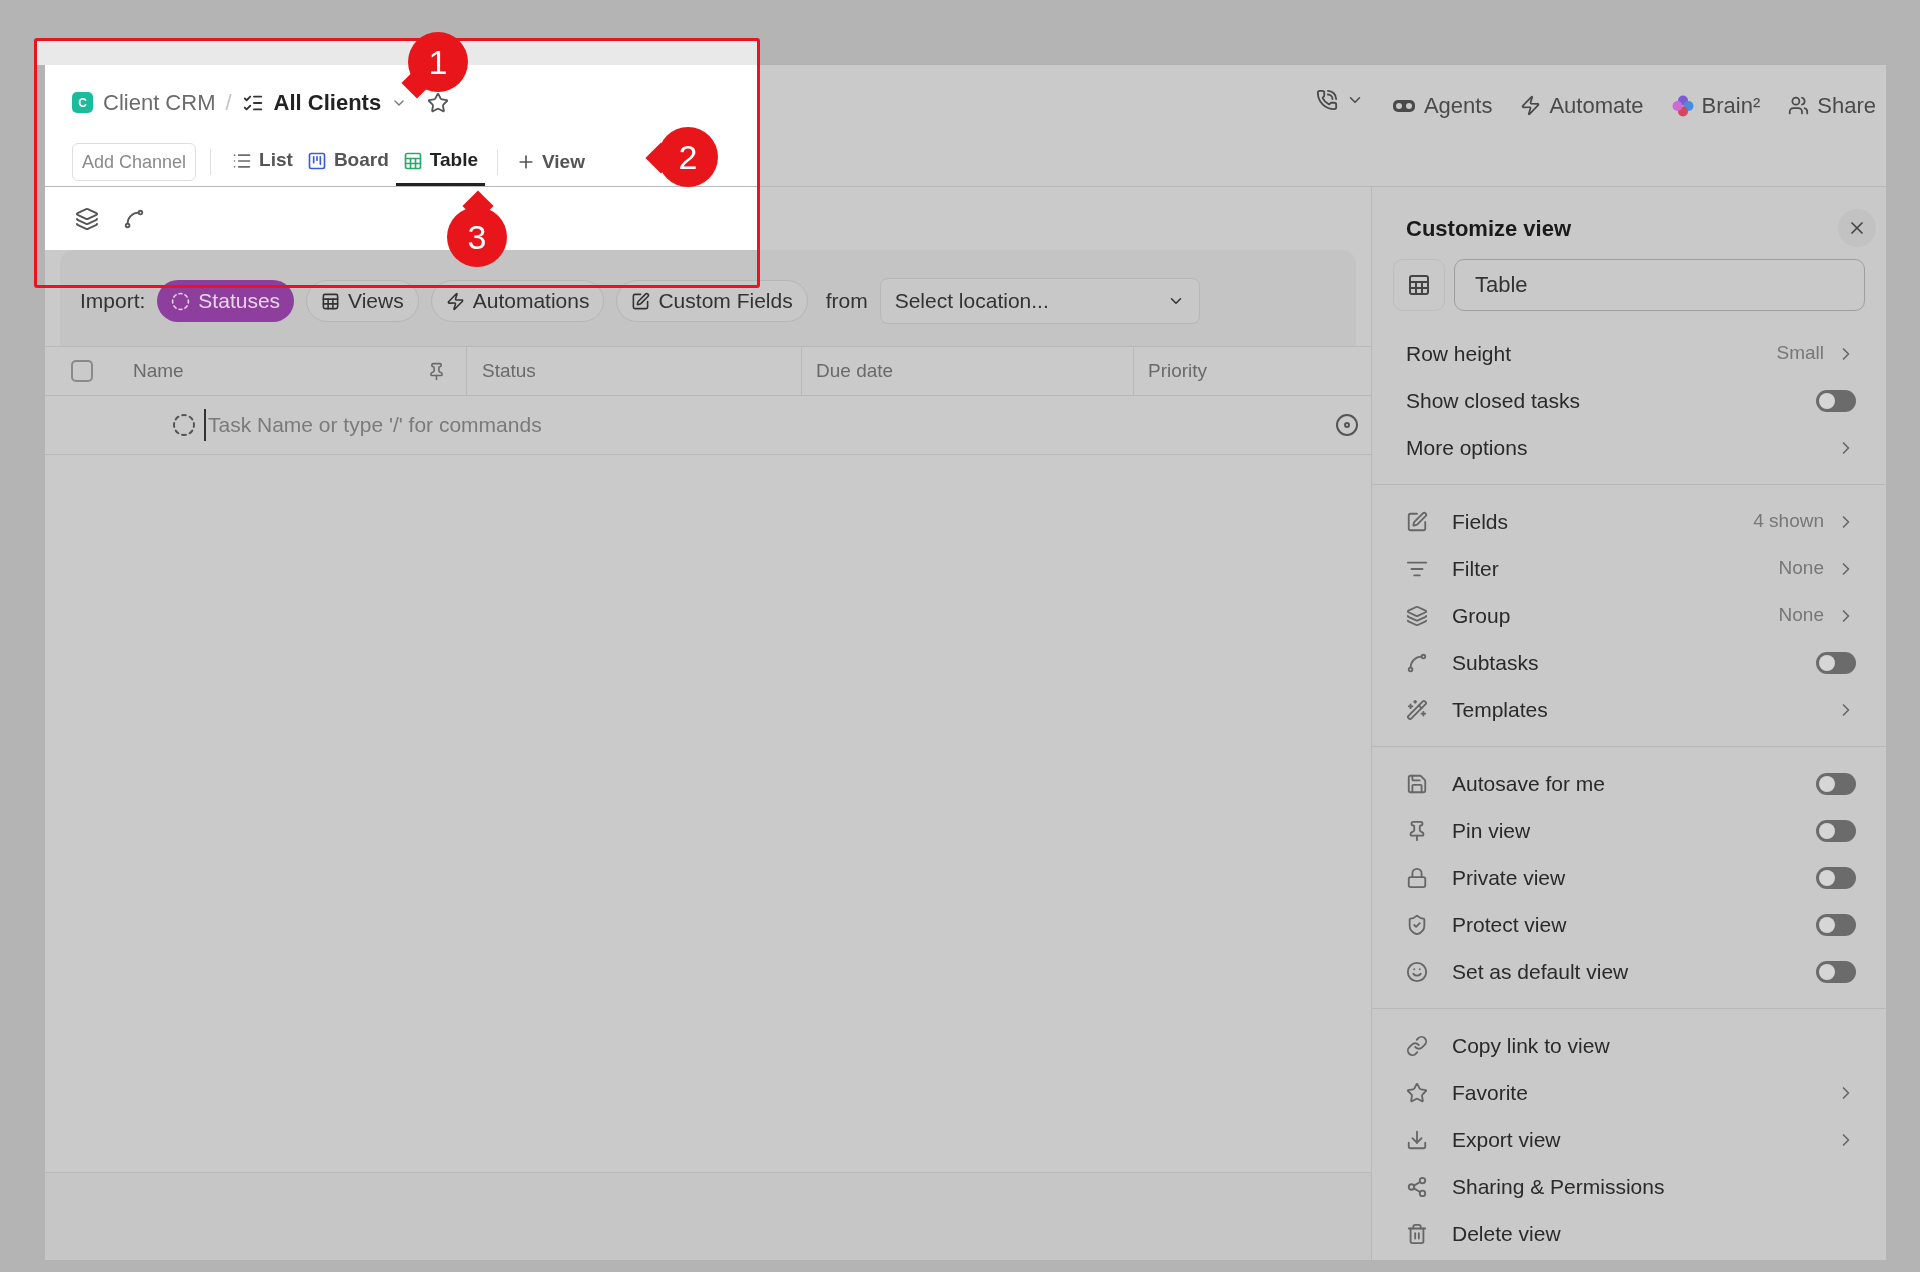 Image resolution: width=1920 pixels, height=1272 pixels. I want to click on panel-menu-item: Group None, so click(1629, 615).